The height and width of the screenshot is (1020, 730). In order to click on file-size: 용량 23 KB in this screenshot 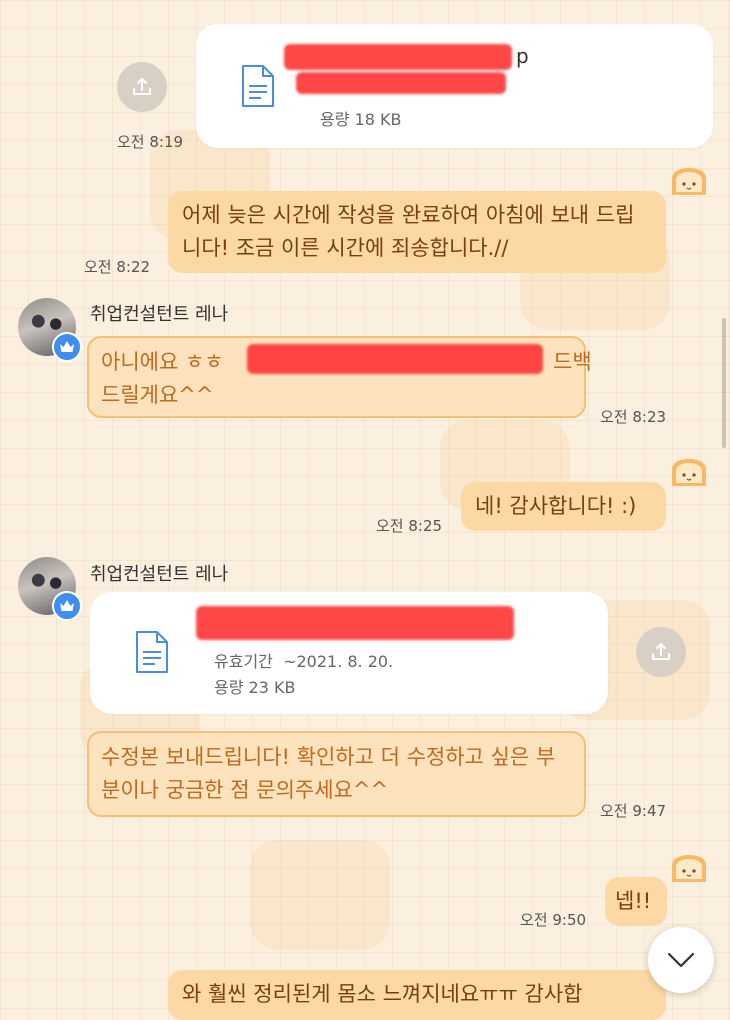, I will do `click(255, 687)`.